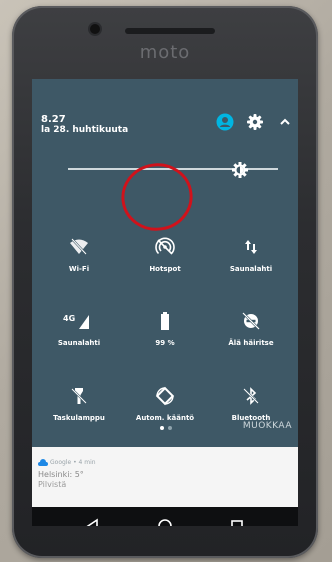 This screenshot has height=562, width=332. Describe the element at coordinates (165, 418) in the screenshot. I see `tile-label: Autom. kääntö` at that location.